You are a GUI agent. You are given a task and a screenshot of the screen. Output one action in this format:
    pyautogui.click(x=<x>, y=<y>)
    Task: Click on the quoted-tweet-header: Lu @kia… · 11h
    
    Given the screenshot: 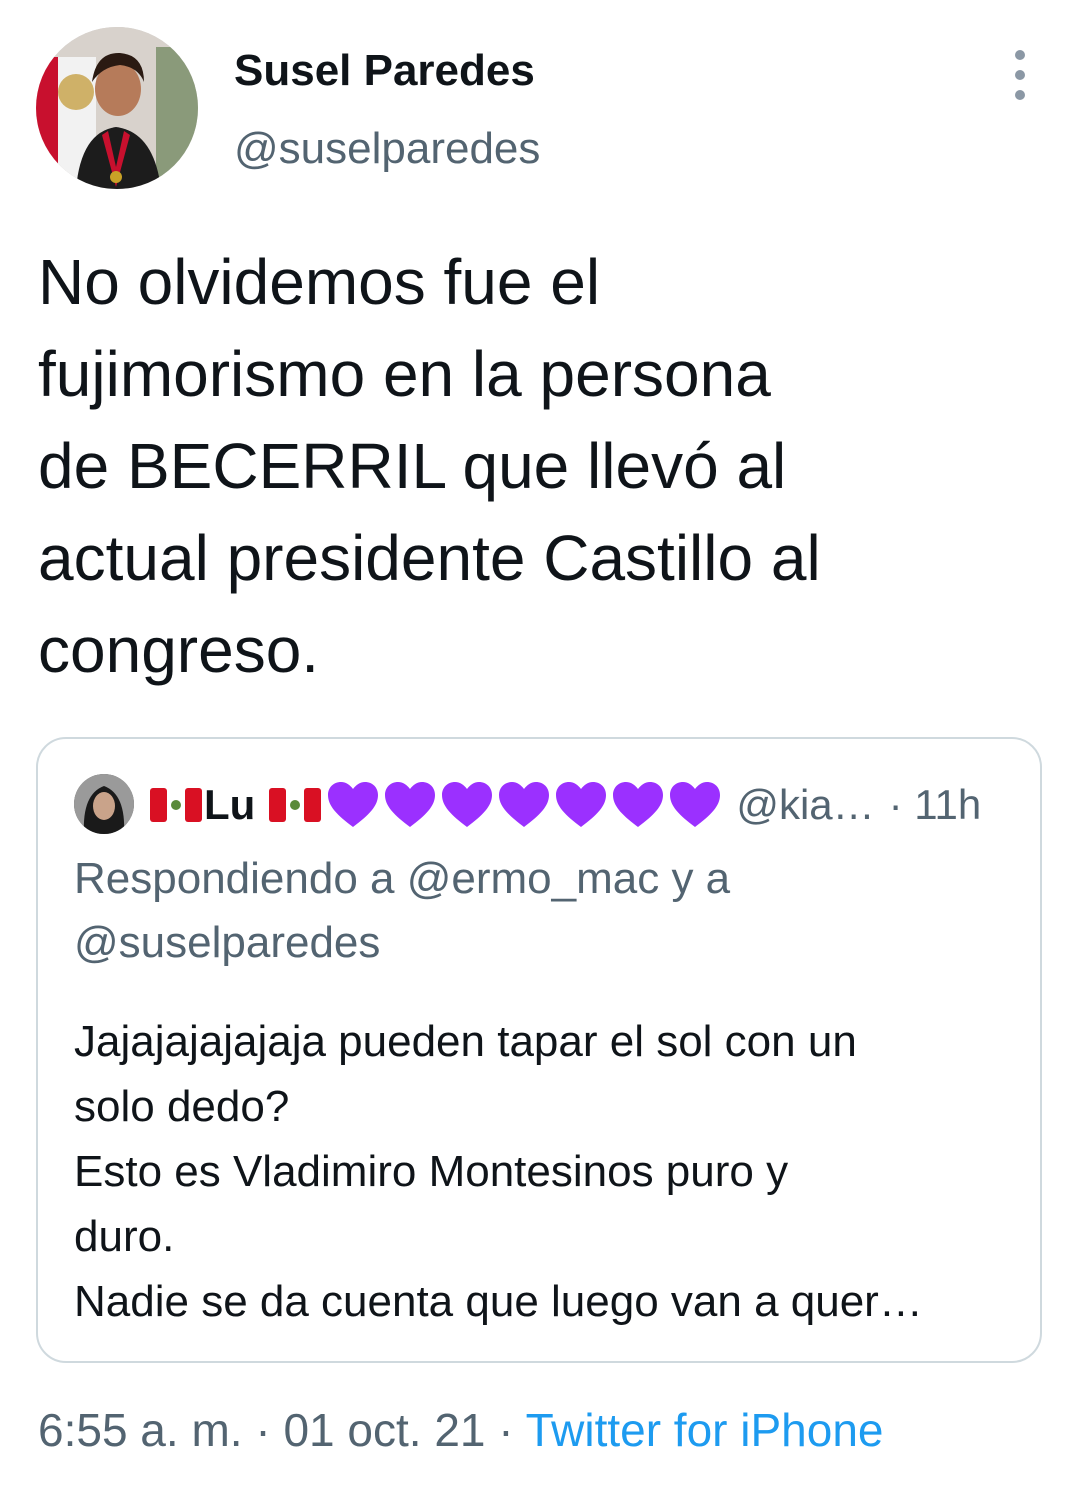 What is the action you would take?
    pyautogui.click(x=564, y=805)
    